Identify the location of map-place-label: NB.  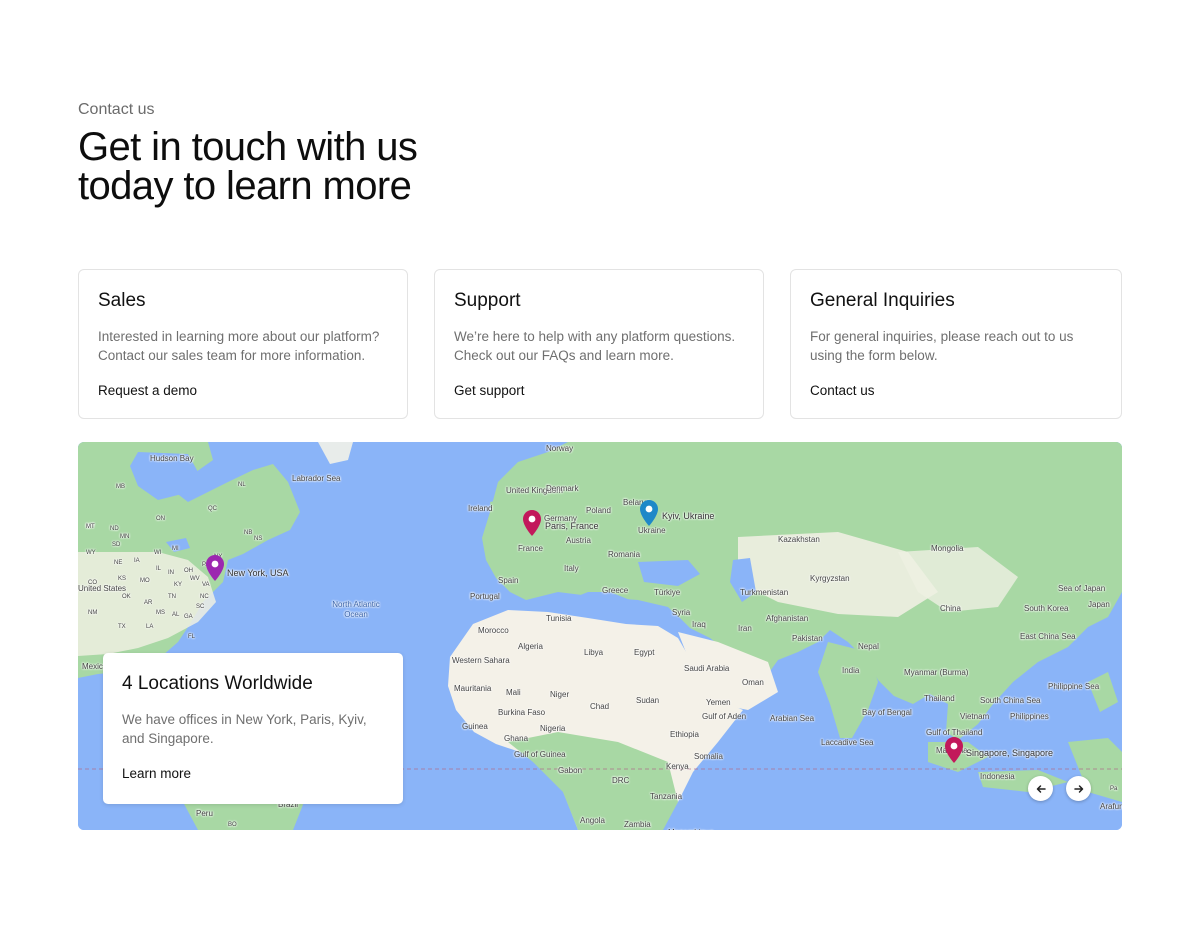
(248, 533).